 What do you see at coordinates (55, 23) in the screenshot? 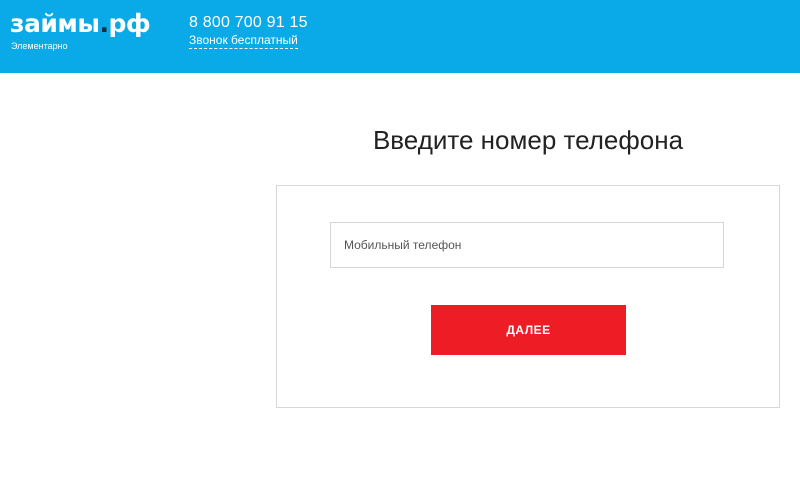
I see `logo-main: займы` at bounding box center [55, 23].